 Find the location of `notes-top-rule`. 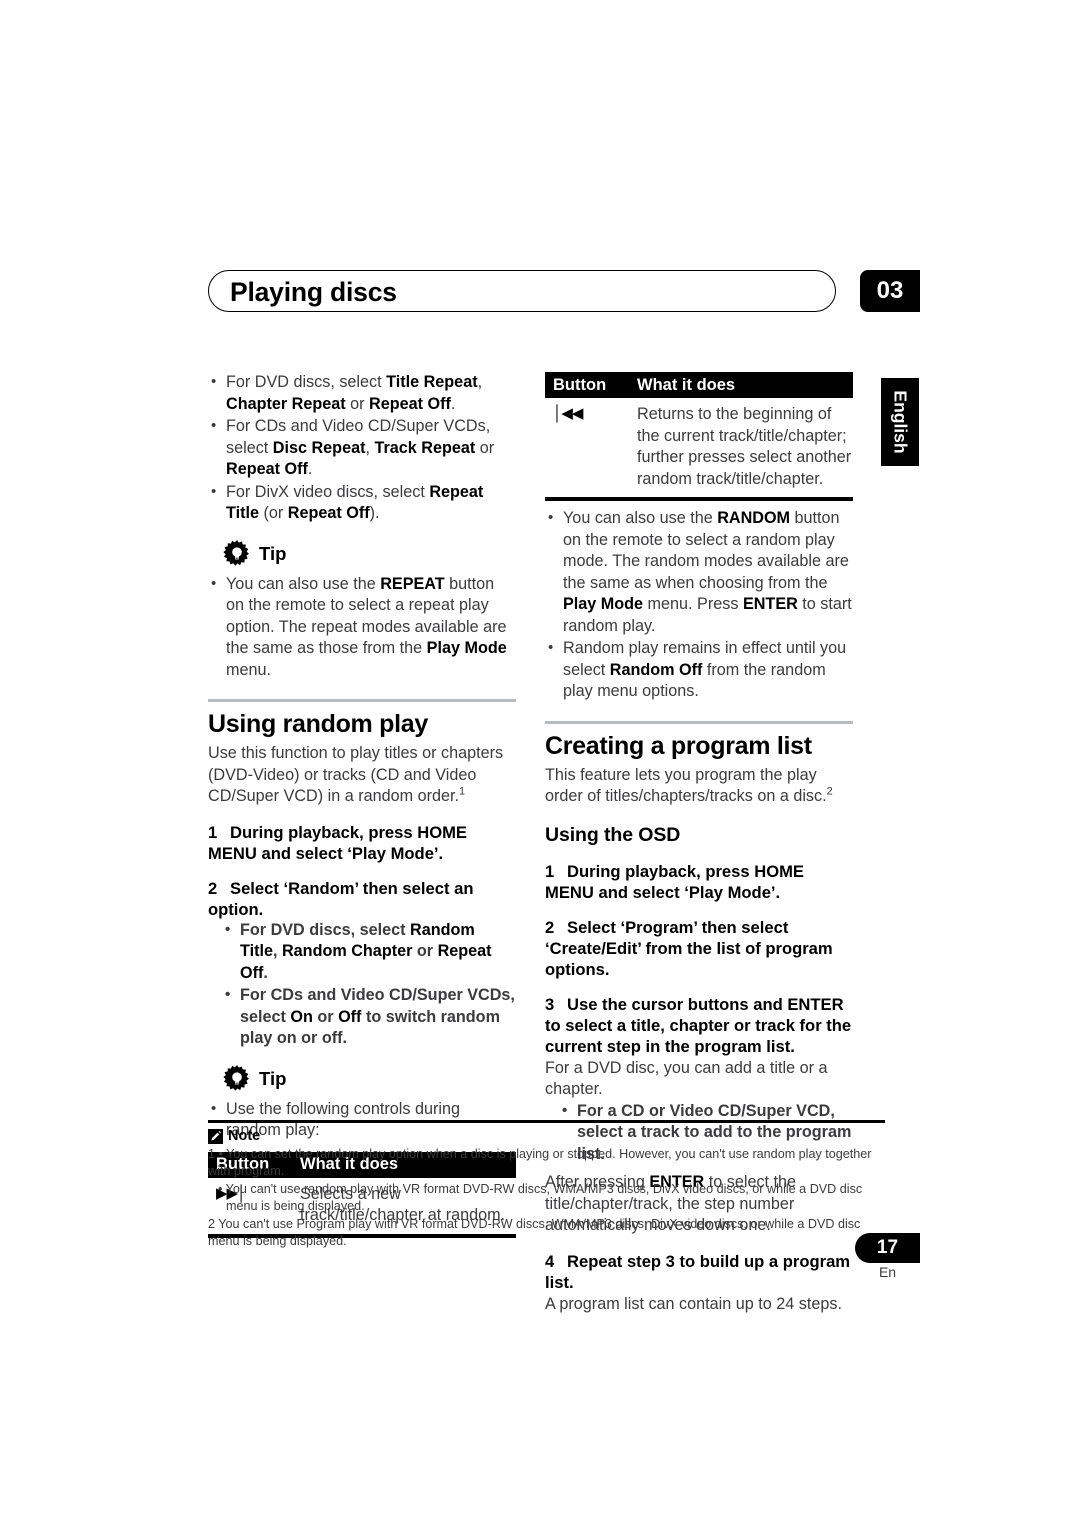

notes-top-rule is located at coordinates (546, 1121).